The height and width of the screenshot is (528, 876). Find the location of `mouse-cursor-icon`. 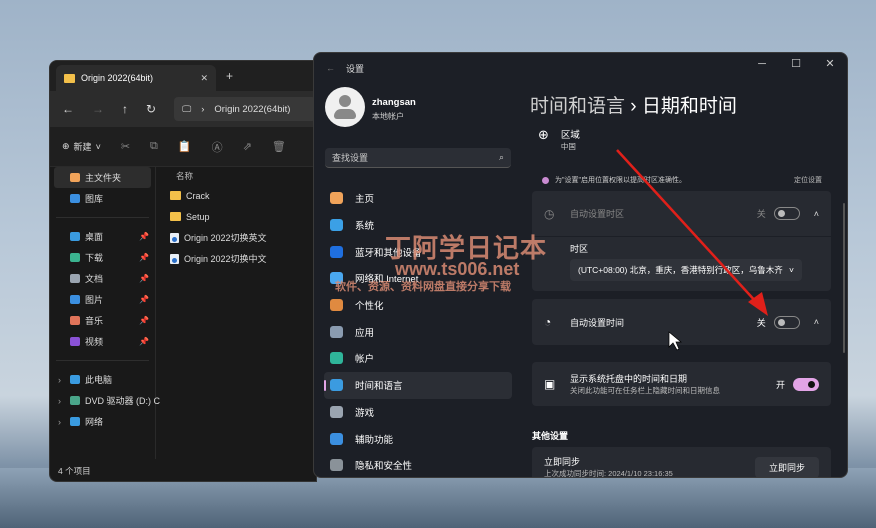

mouse-cursor-icon is located at coordinates (675, 341).